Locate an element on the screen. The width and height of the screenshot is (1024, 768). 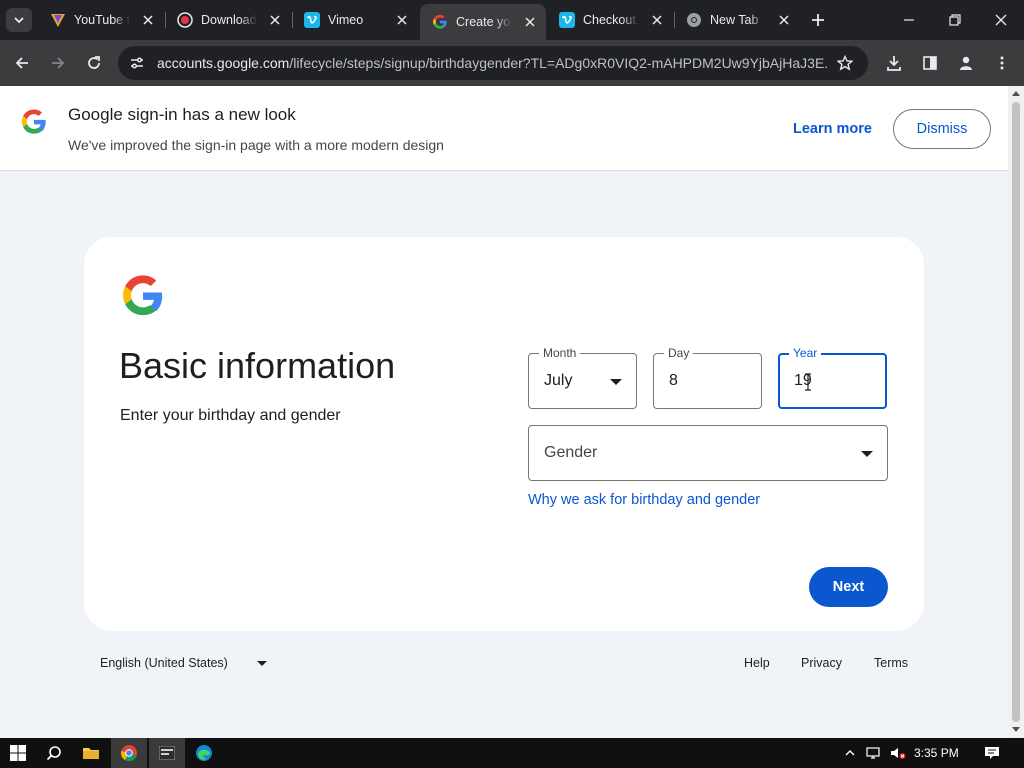
network-icon is located at coordinates (873, 753).